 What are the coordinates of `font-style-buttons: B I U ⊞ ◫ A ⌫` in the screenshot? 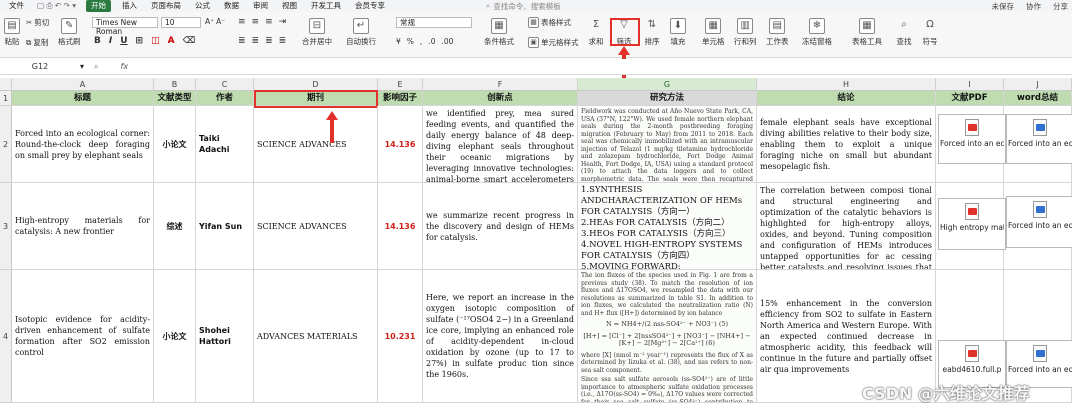 It's located at (144, 41).